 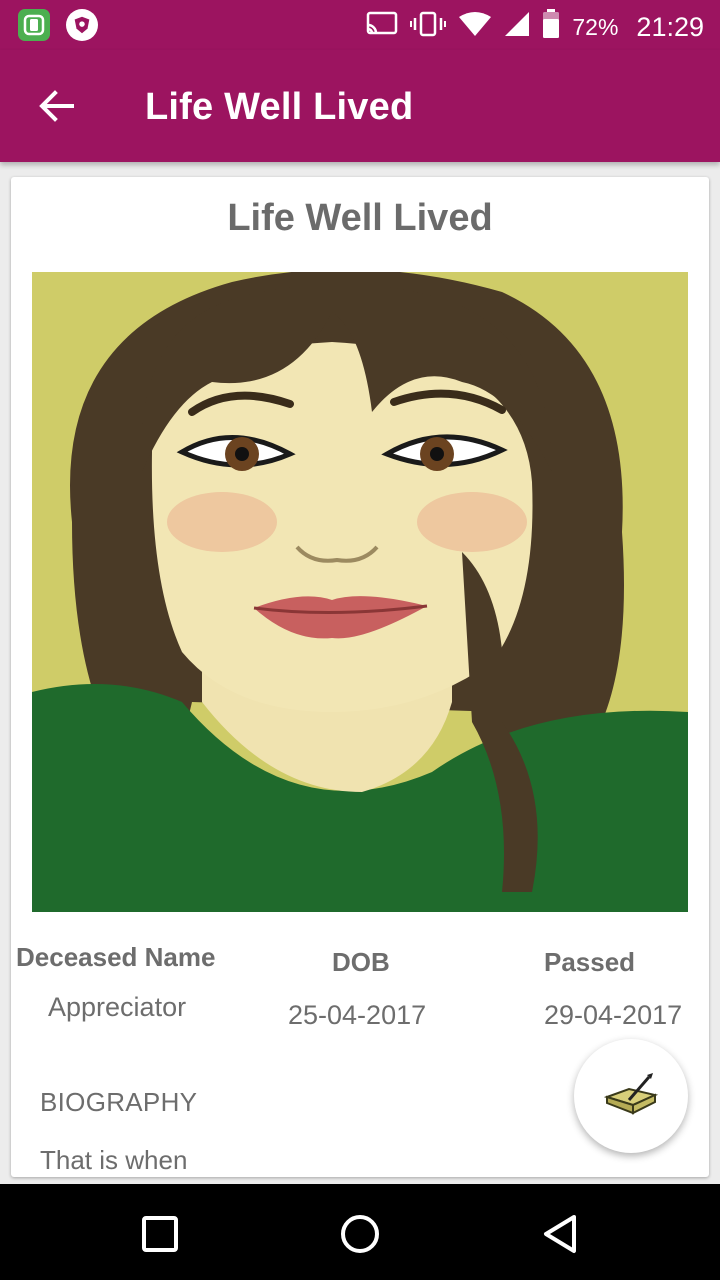 I want to click on app-bar: Life Well Lived, so click(x=360, y=106).